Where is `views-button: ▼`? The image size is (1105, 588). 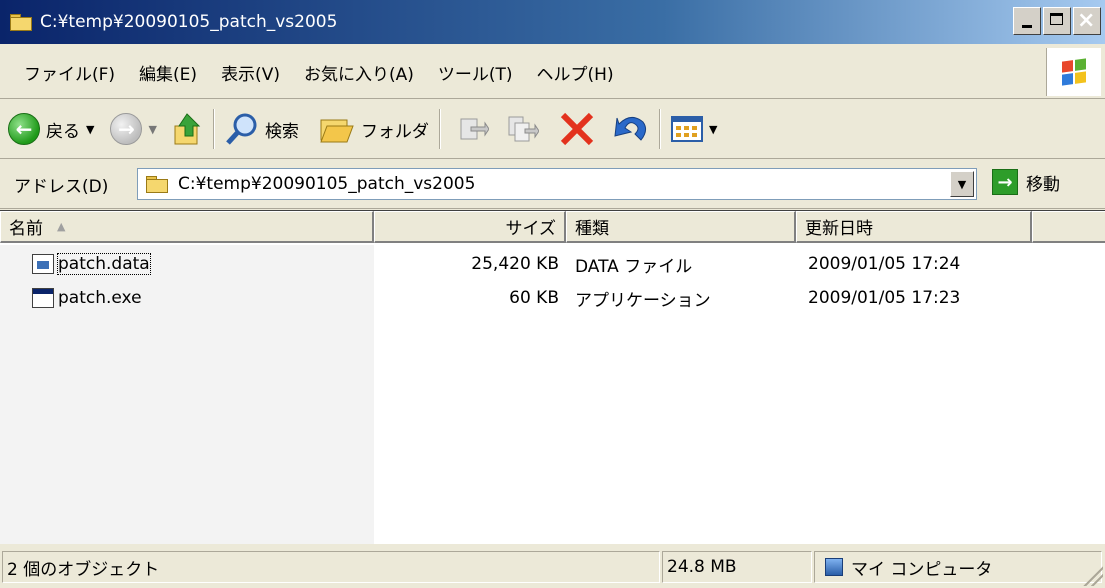 views-button: ▼ is located at coordinates (693, 129).